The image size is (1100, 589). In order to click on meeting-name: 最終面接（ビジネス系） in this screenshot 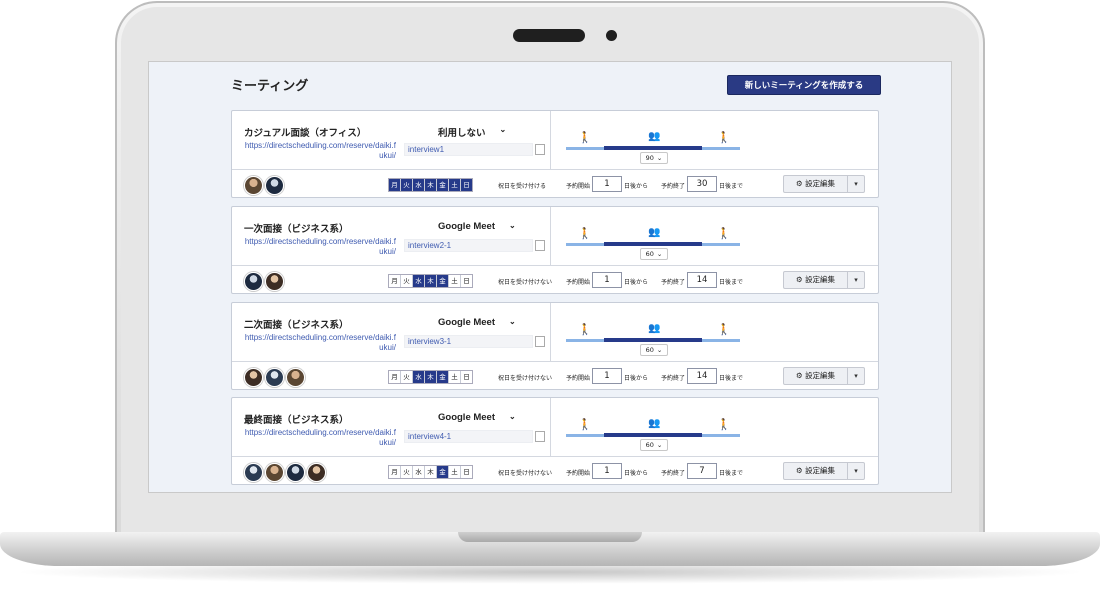, I will do `click(296, 420)`.